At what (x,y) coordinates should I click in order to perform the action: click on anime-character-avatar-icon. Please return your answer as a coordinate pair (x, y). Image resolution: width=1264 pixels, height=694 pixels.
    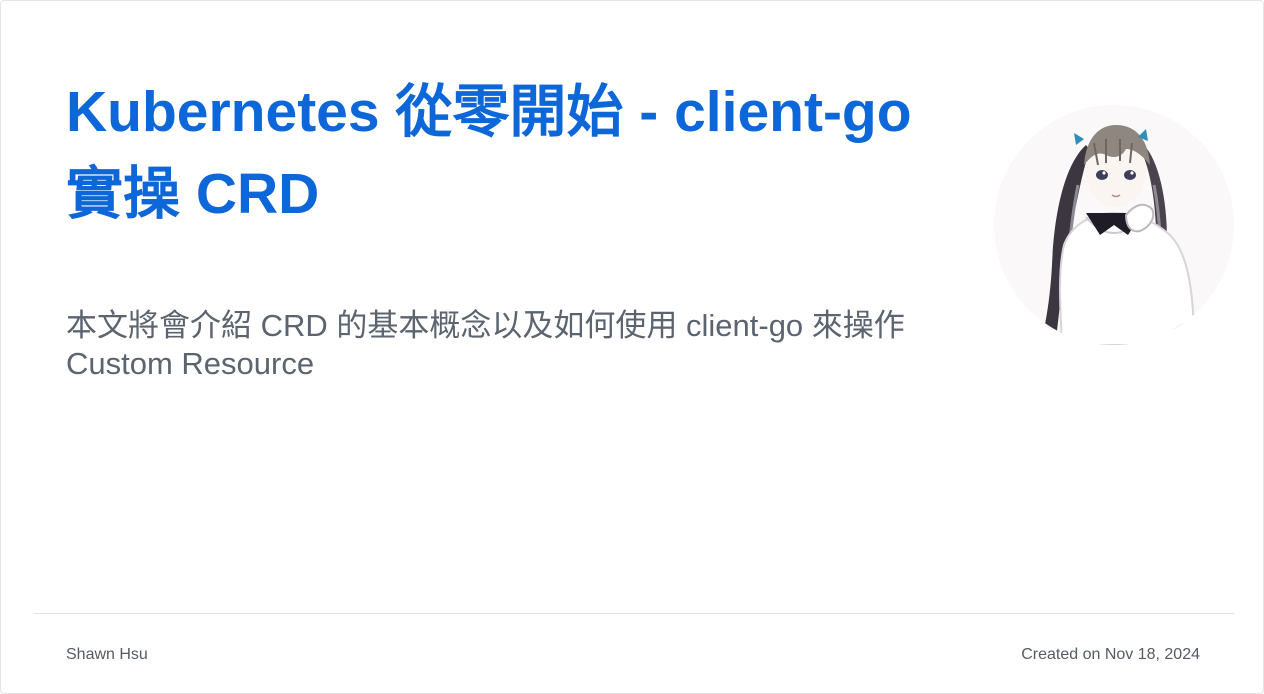
    Looking at the image, I should click on (1119, 235).